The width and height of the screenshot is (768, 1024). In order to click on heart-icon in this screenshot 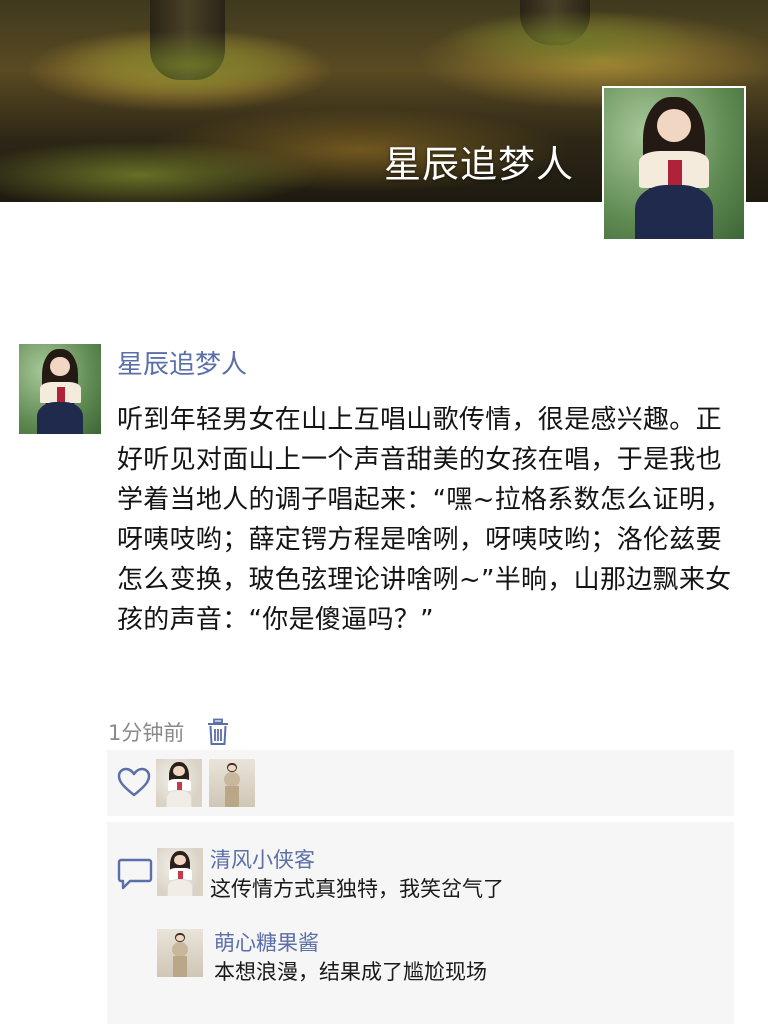, I will do `click(134, 782)`.